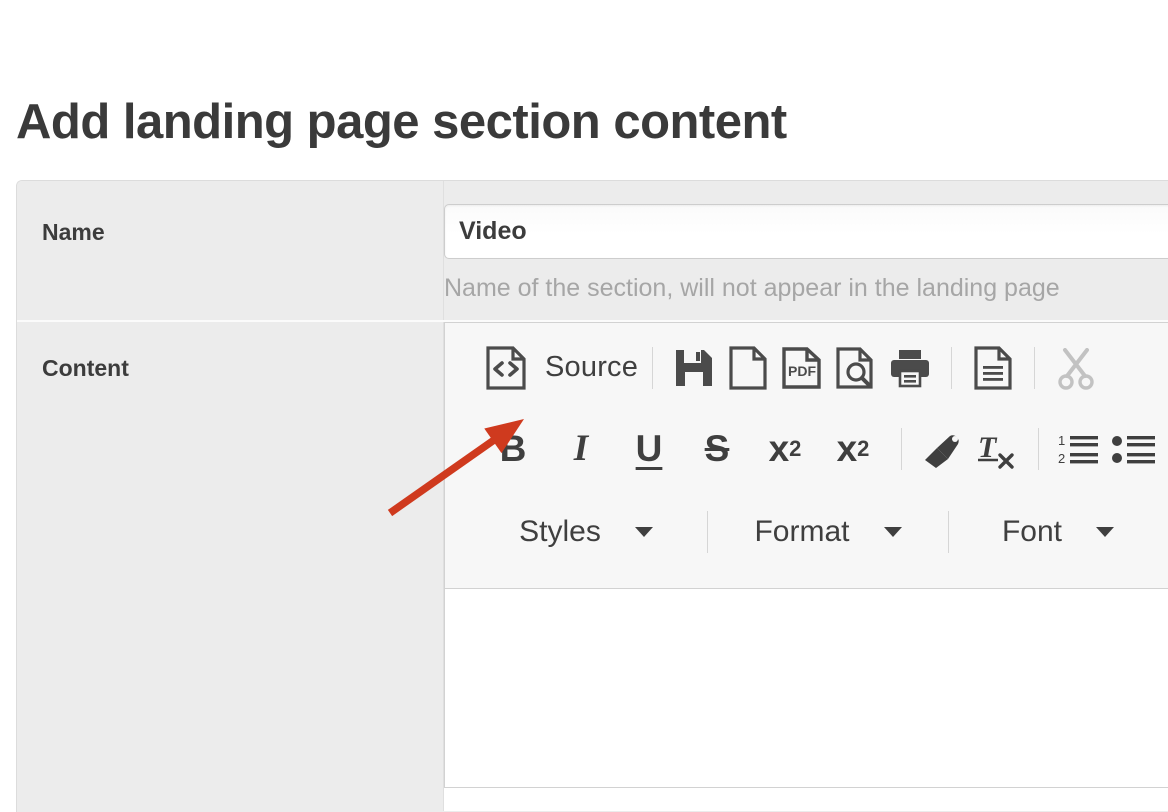 The image size is (1168, 812). I want to click on svg-text: 2, so click(1061, 458).